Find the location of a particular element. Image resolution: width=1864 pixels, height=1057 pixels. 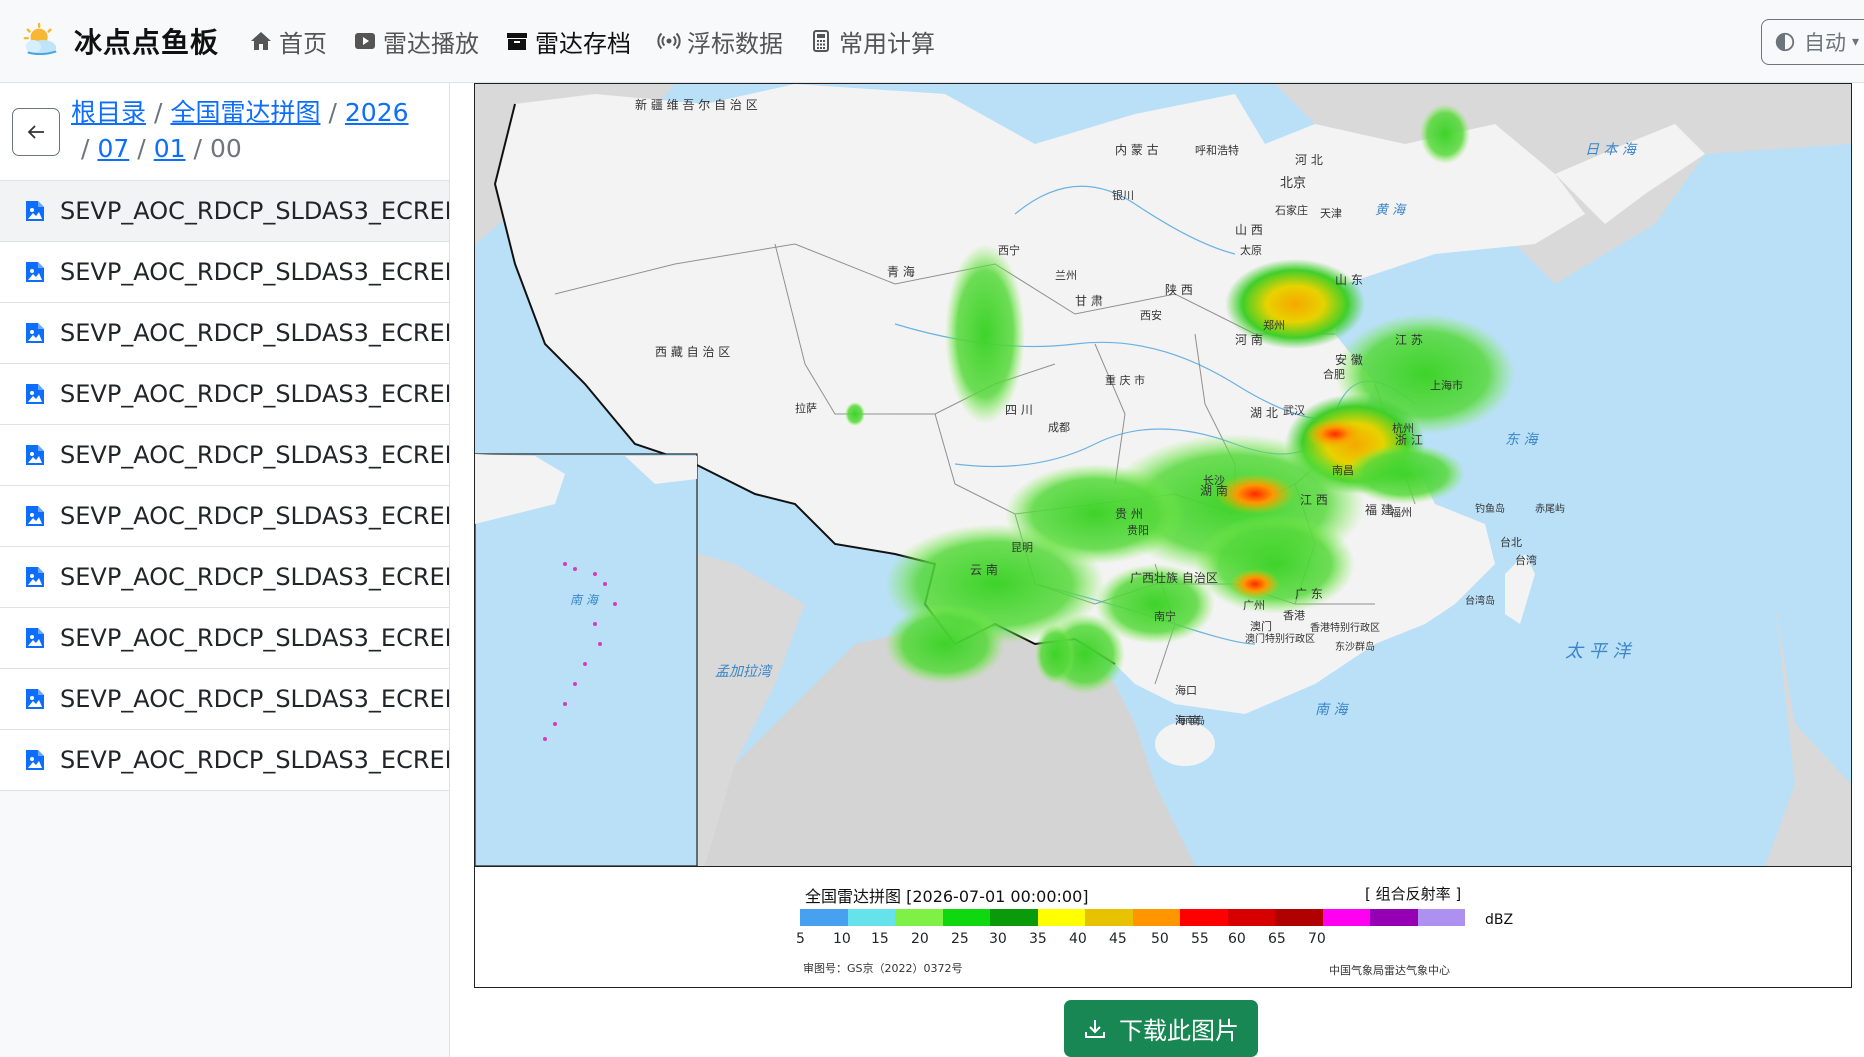

nav-buoy-label: 浮标数据 is located at coordinates (735, 43).